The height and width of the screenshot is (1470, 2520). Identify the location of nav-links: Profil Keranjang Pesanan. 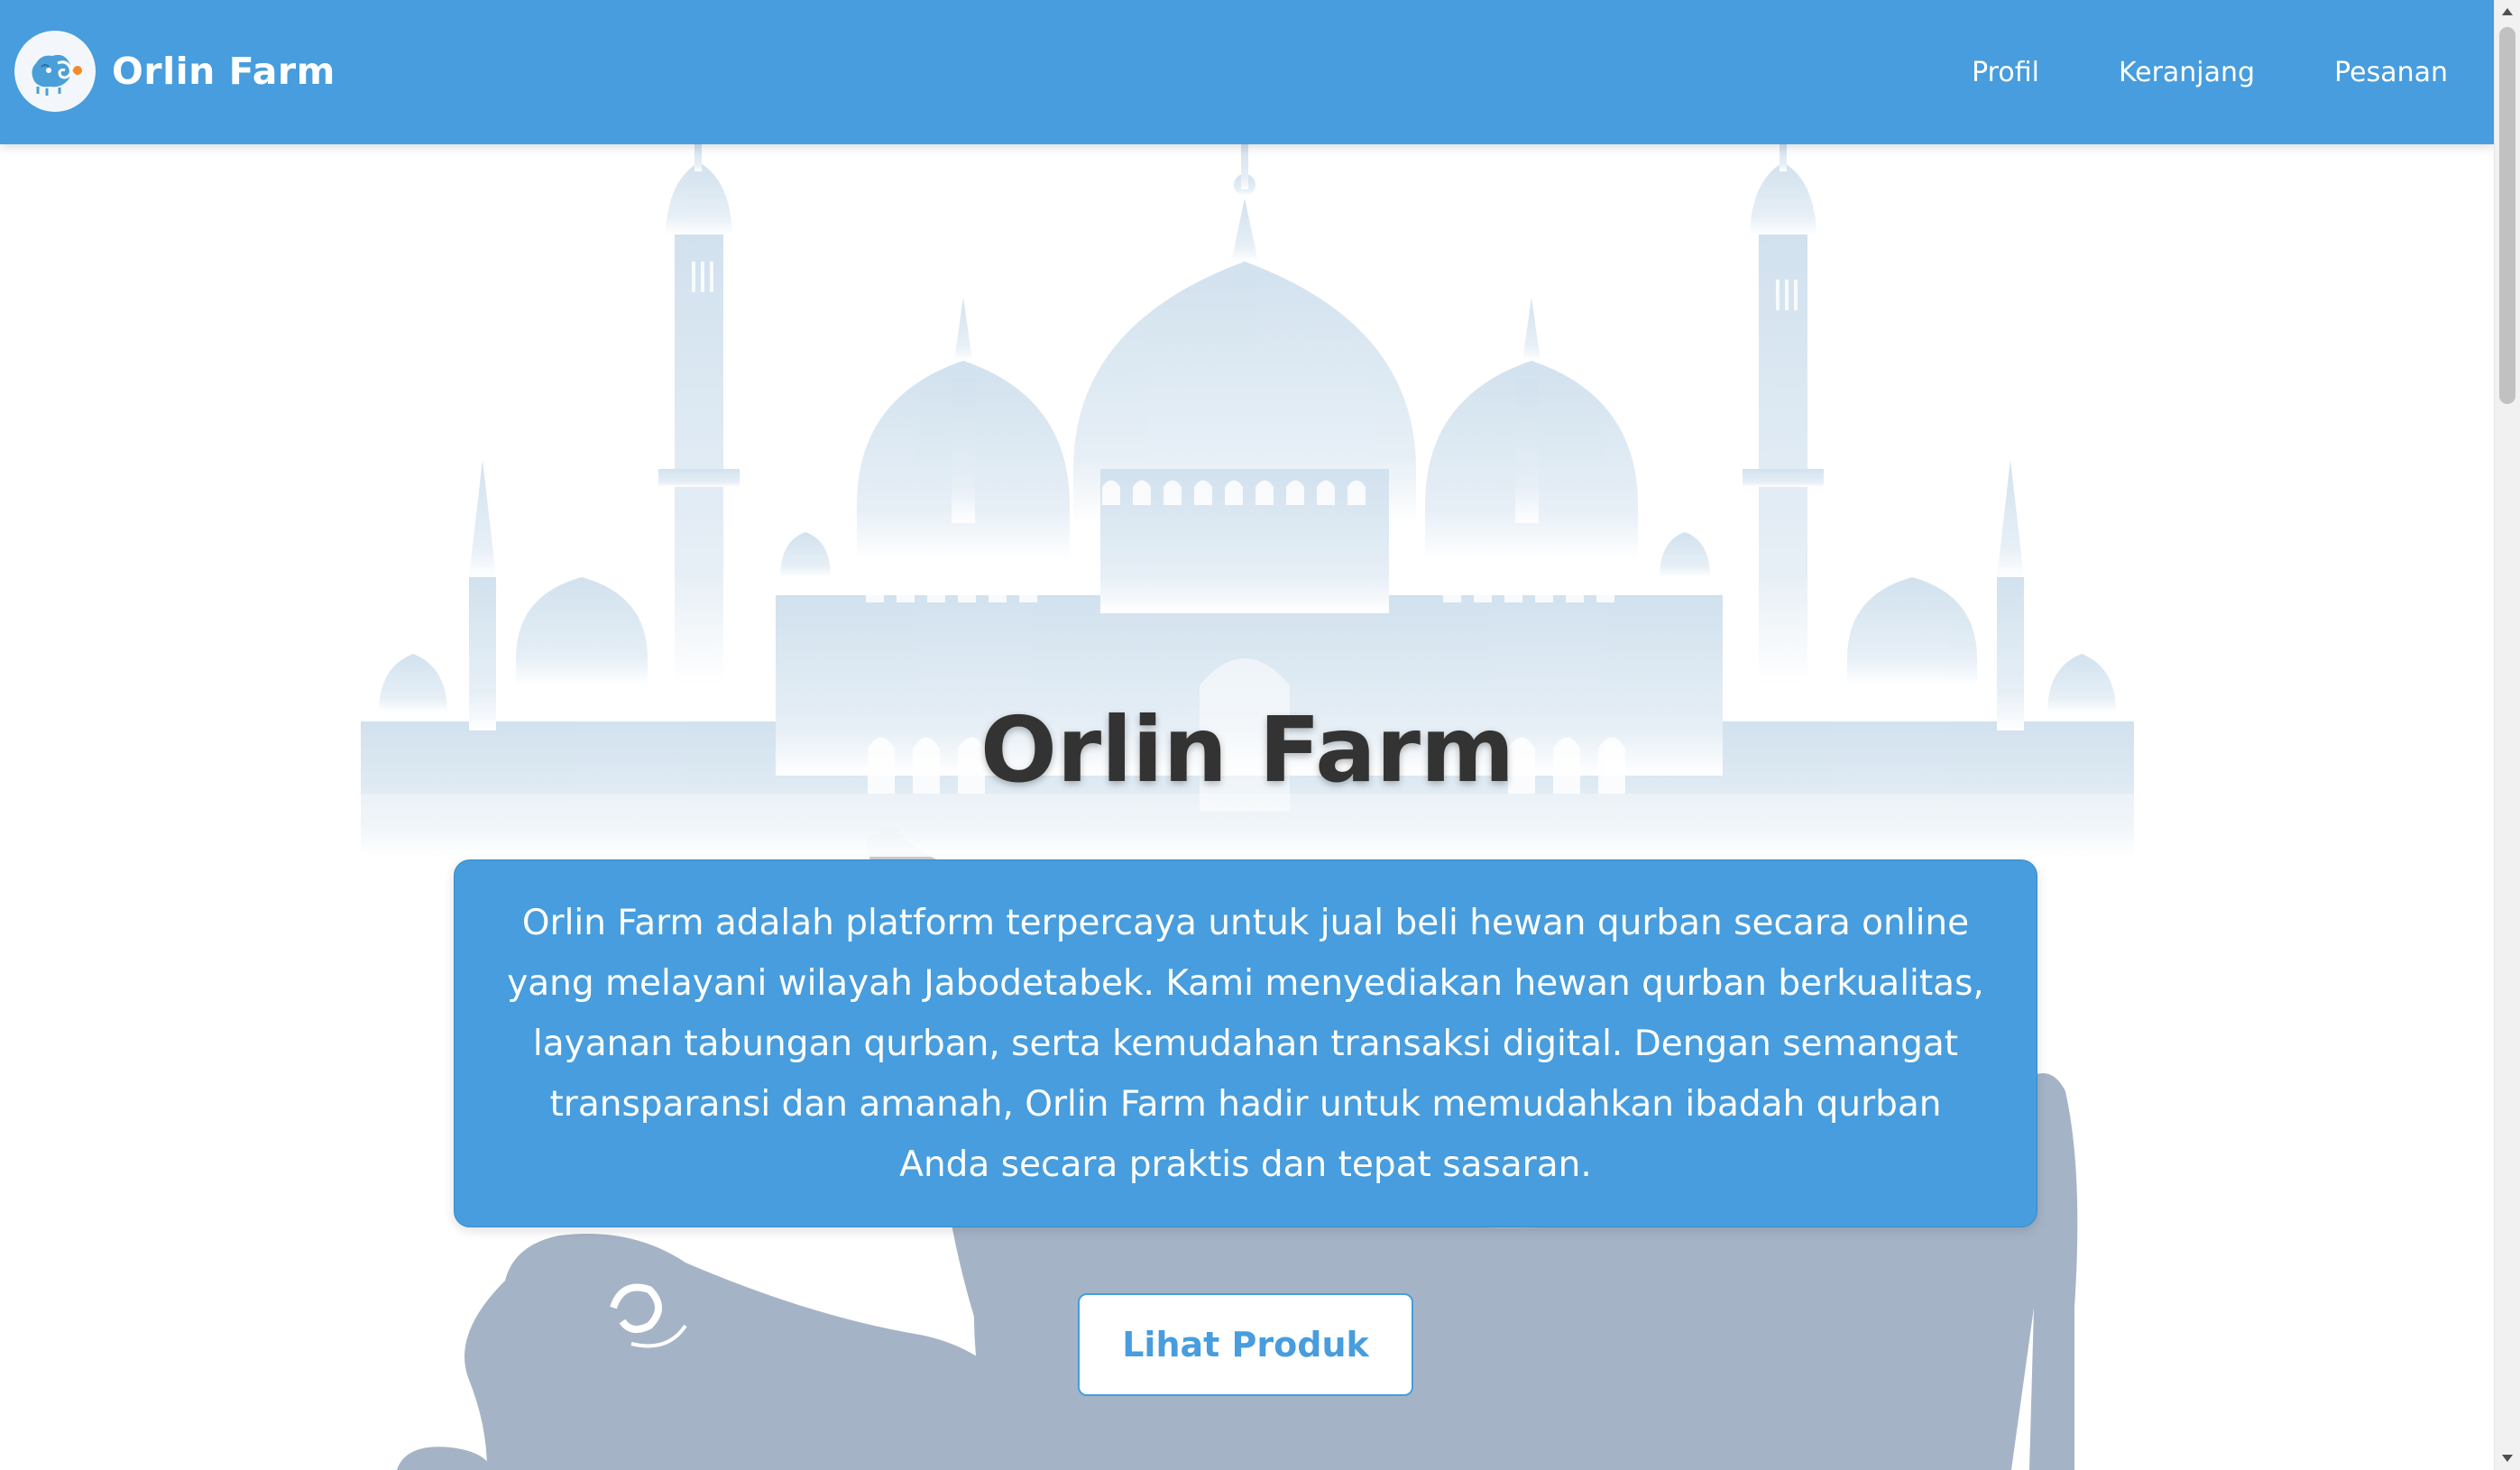
(2170, 72).